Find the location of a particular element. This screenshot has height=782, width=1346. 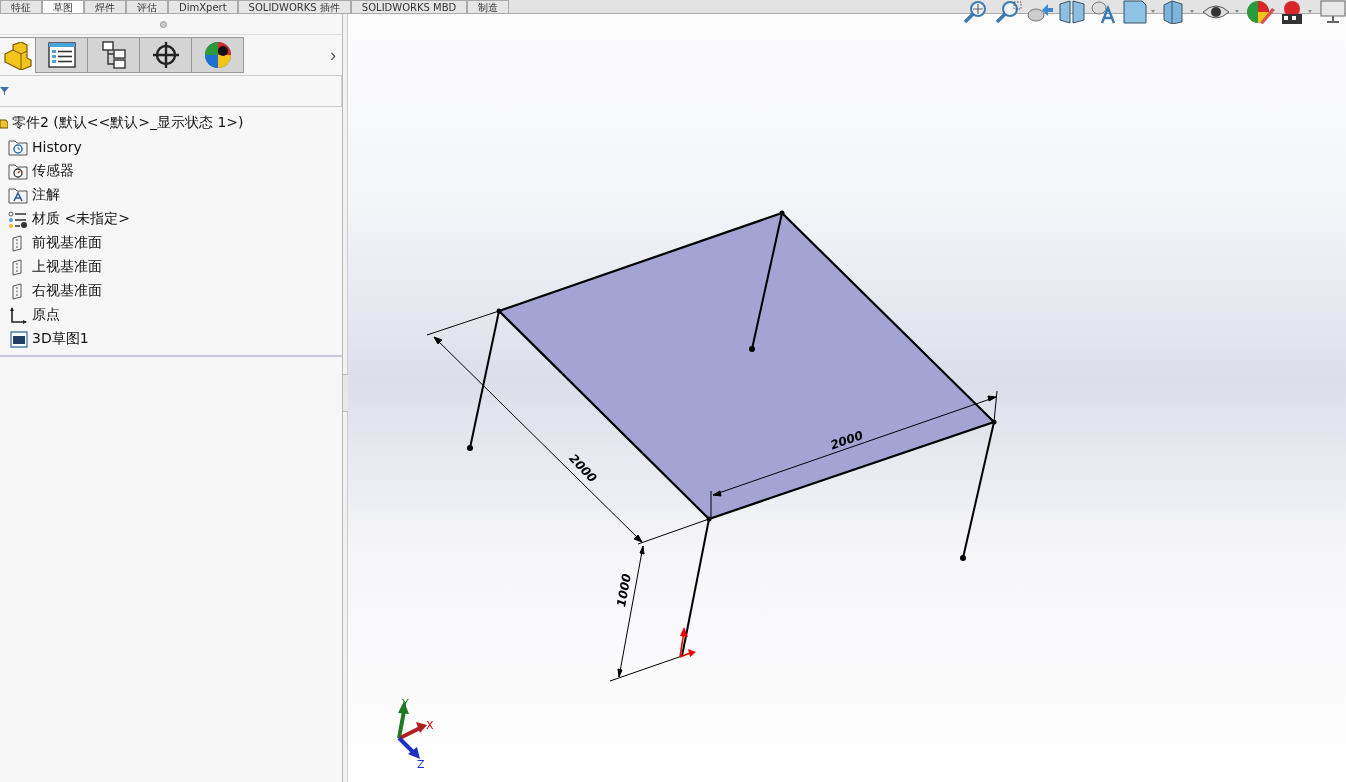

tree-item: 传感器 is located at coordinates (53, 171).